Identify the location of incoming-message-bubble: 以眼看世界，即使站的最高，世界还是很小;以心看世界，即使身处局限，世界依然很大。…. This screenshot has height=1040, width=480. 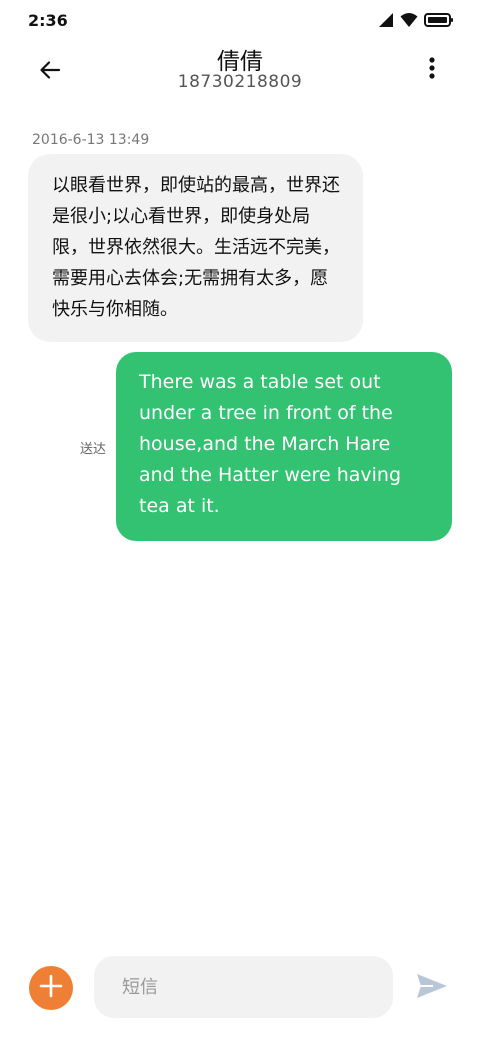
(195, 248).